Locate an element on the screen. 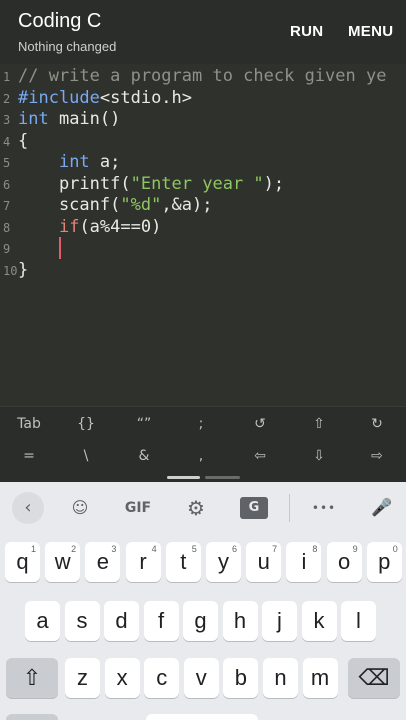 The width and height of the screenshot is (406, 720). code-line: 6 printf("Enter year "); is located at coordinates (203, 184).